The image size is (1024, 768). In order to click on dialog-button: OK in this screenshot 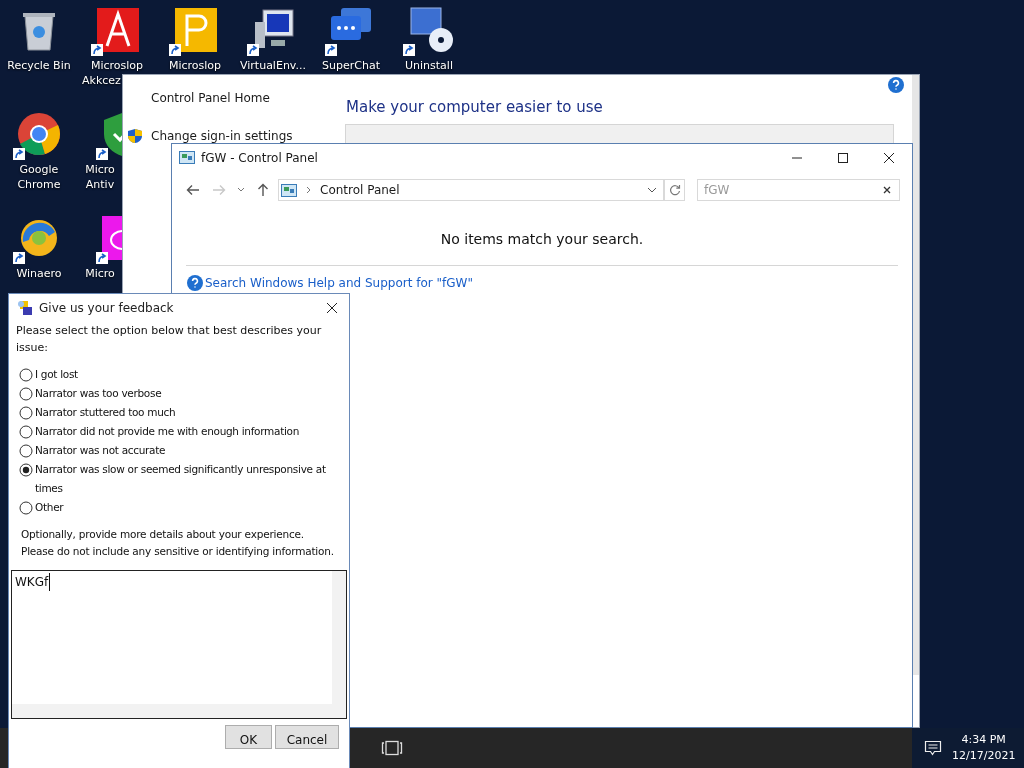, I will do `click(248, 737)`.